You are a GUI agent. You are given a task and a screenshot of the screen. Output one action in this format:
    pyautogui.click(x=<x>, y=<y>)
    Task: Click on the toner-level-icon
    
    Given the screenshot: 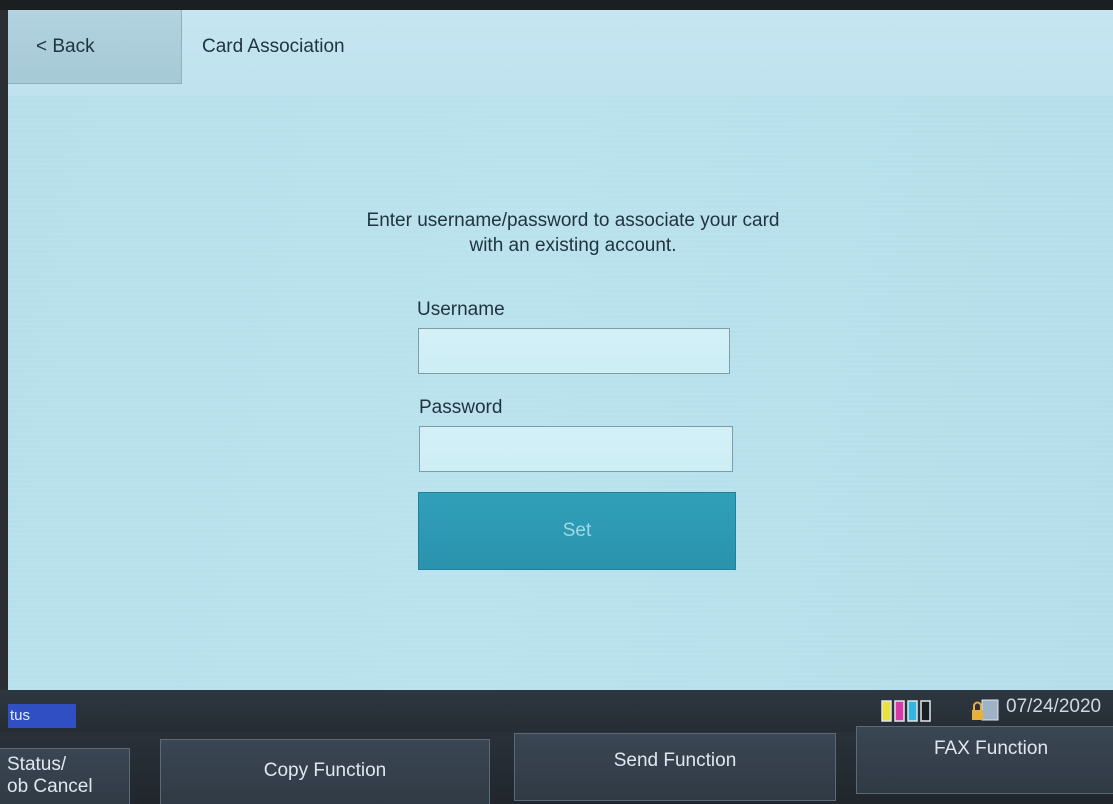 What is the action you would take?
    pyautogui.click(x=906, y=711)
    